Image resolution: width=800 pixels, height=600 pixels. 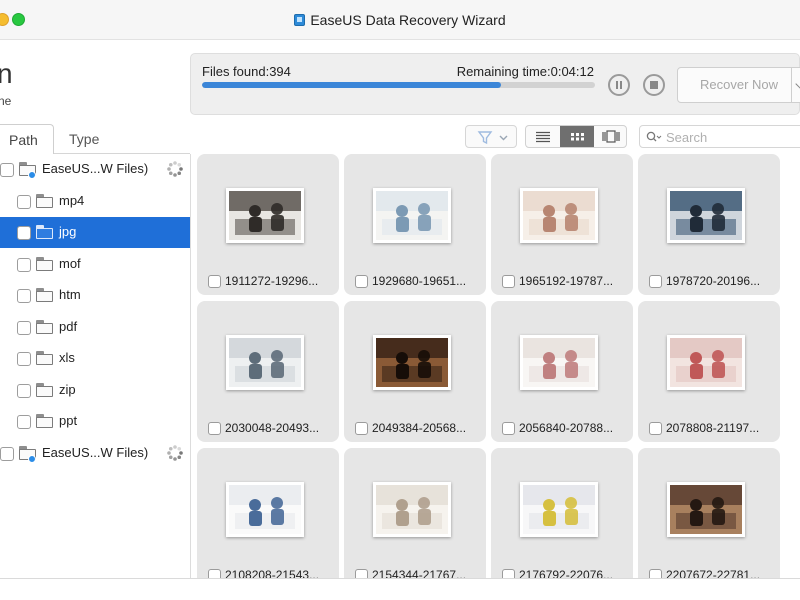 What do you see at coordinates (654, 85) in the screenshot?
I see `stop-scan-button` at bounding box center [654, 85].